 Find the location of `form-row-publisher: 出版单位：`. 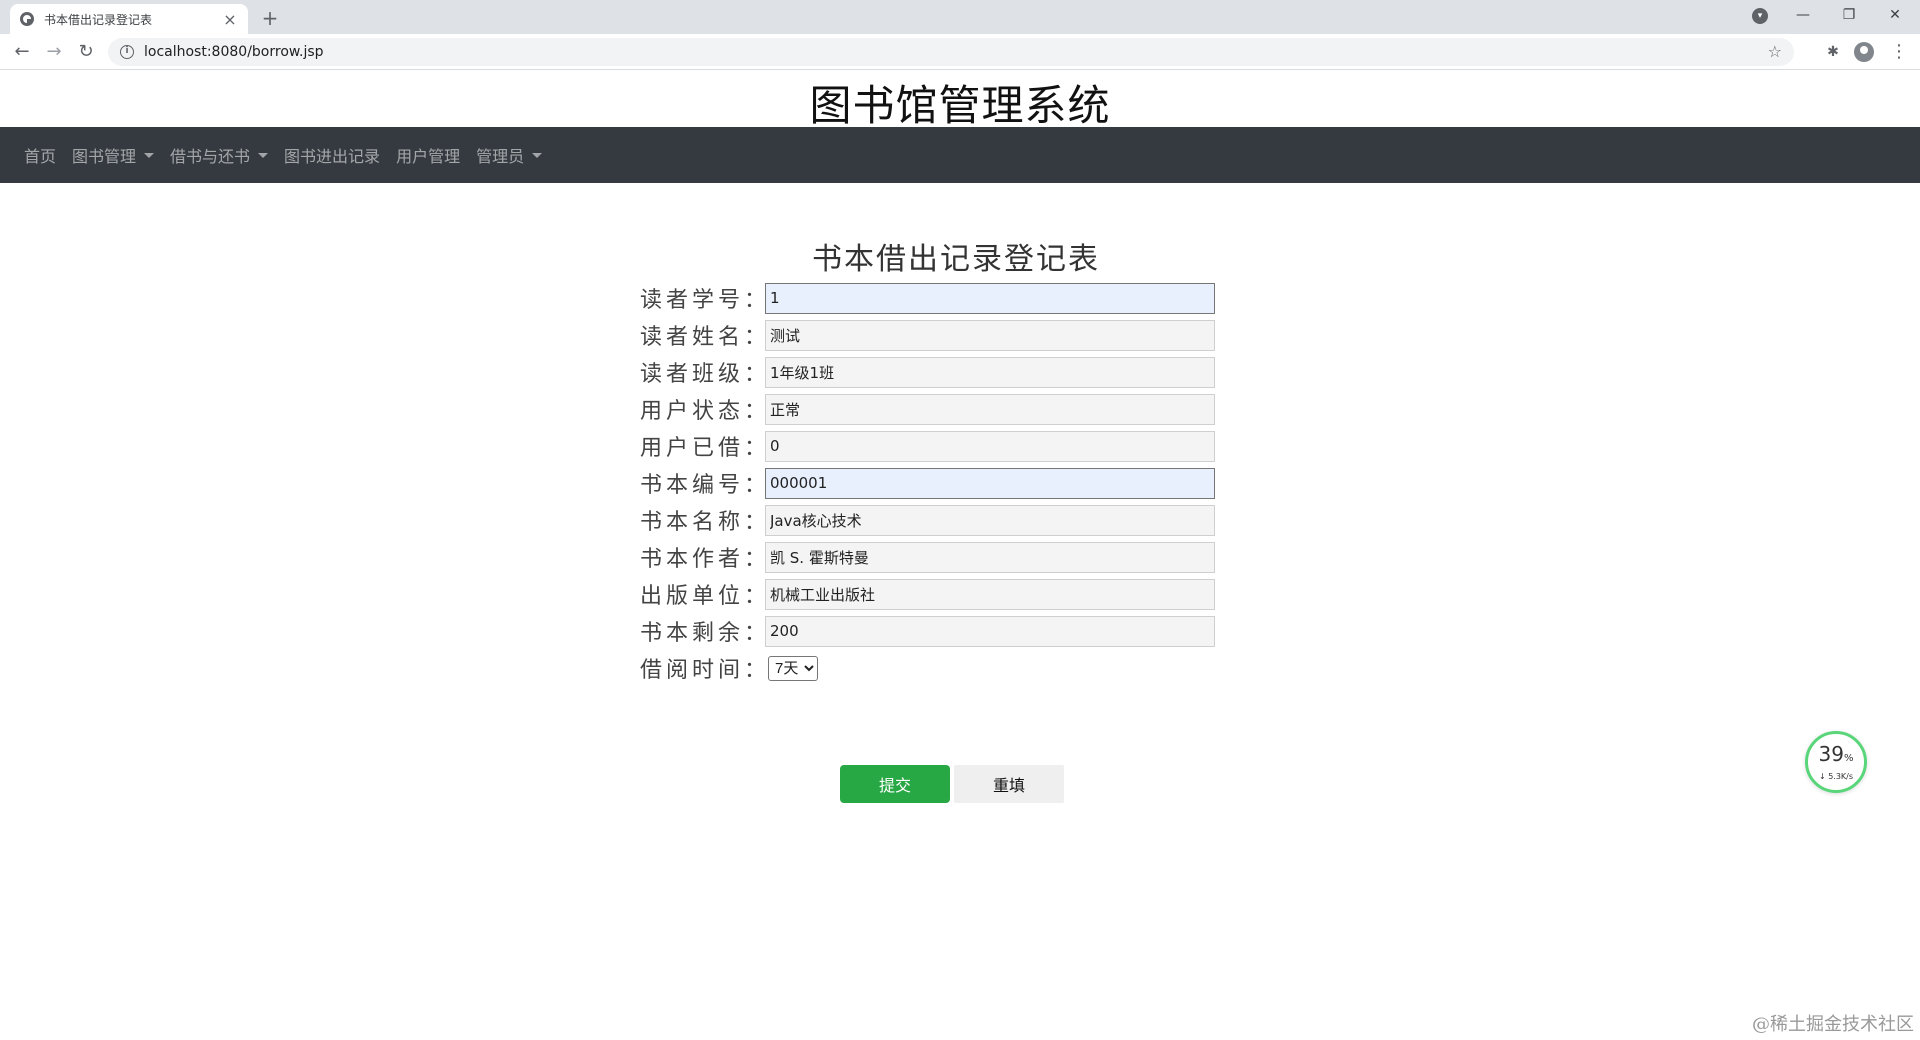

form-row-publisher: 出版单位： is located at coordinates (927, 594).